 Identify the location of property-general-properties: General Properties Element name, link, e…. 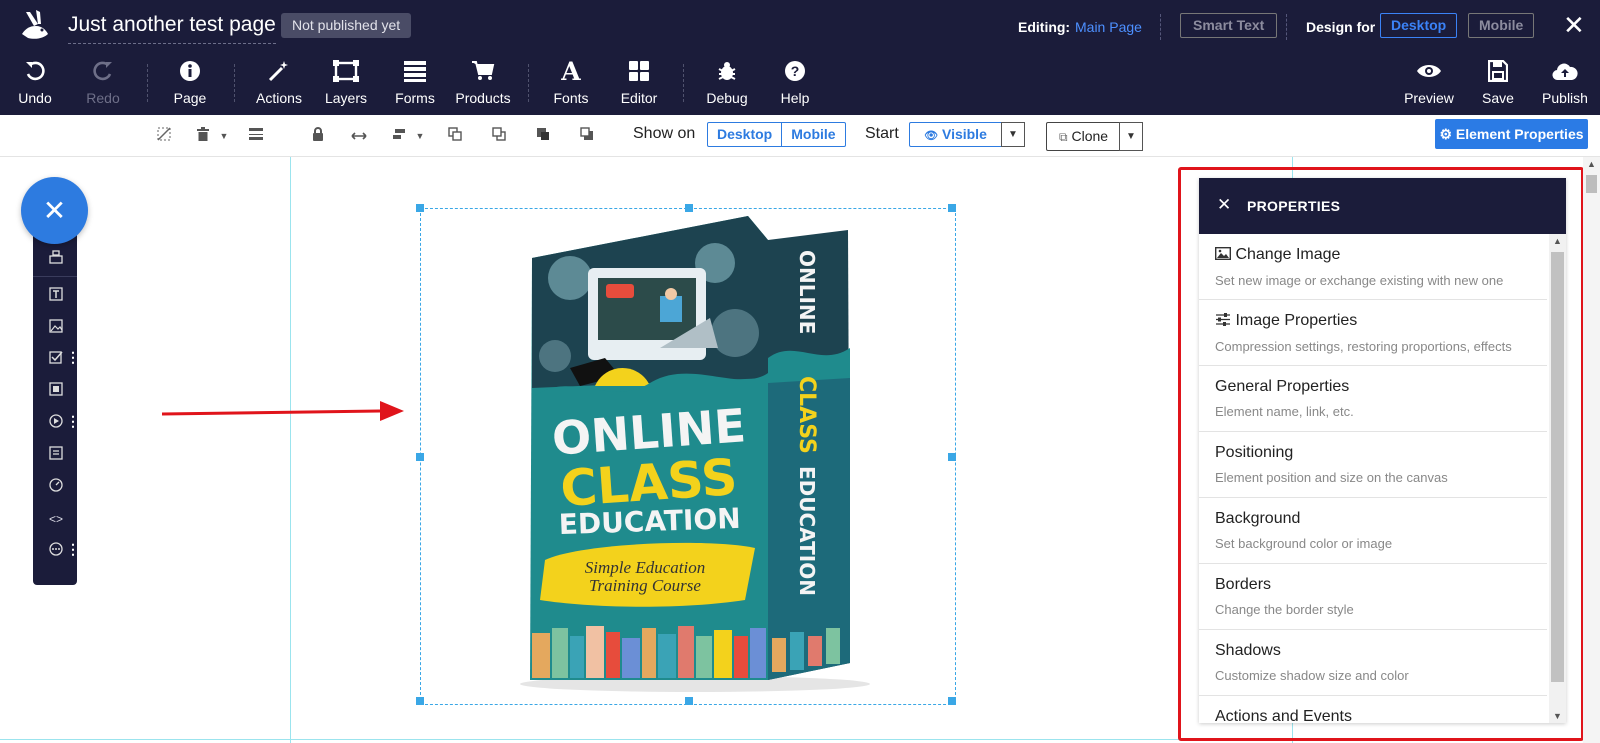
(1373, 399).